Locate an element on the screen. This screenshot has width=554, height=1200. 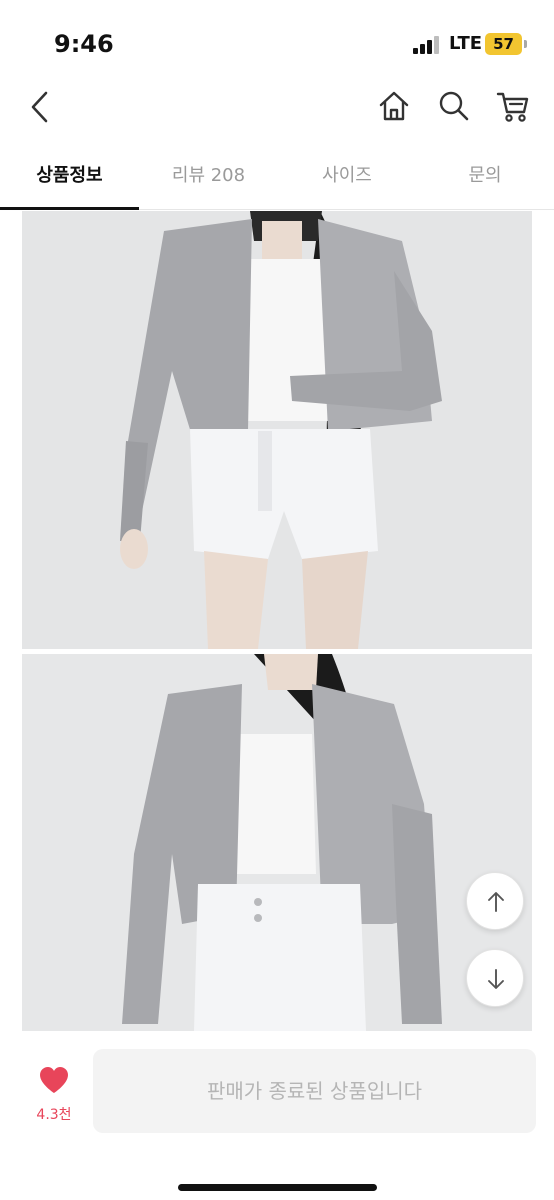
status-bar: 9:46 LTE 57 is located at coordinates (277, 40).